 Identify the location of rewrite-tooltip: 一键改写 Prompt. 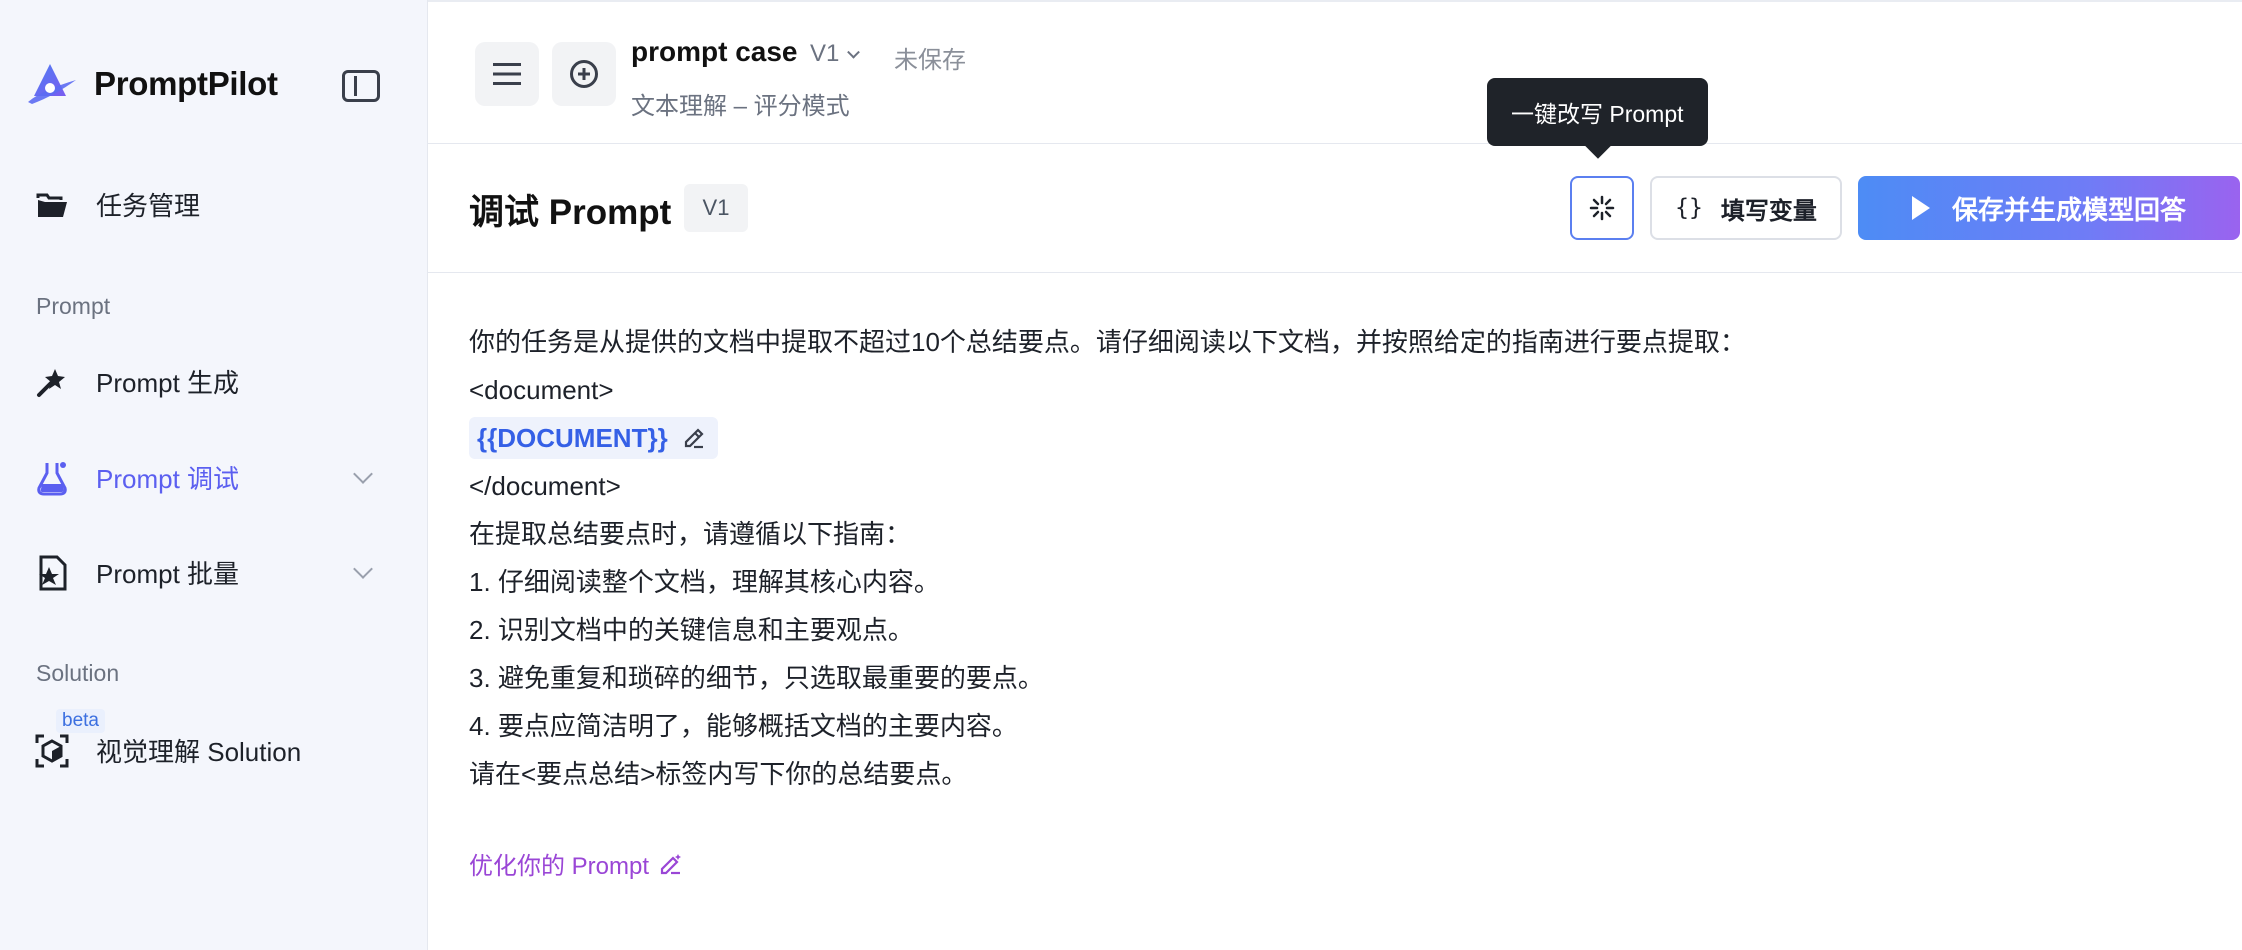
(1597, 112).